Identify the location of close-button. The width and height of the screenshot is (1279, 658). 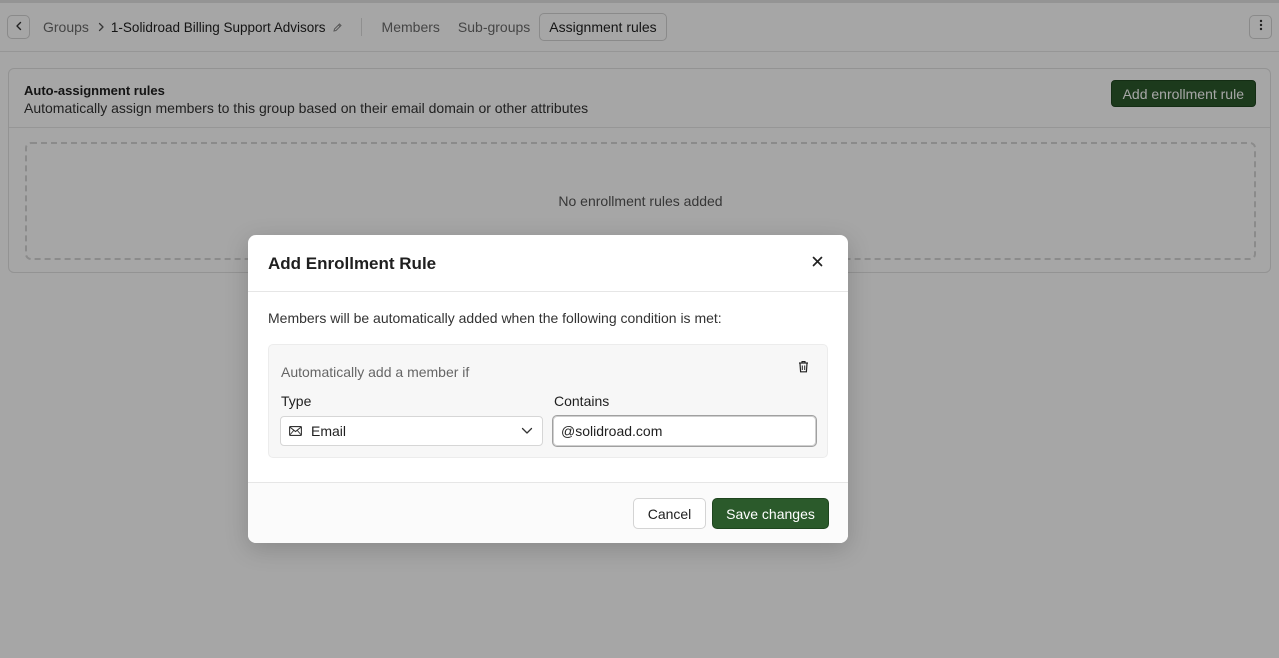
(817, 263).